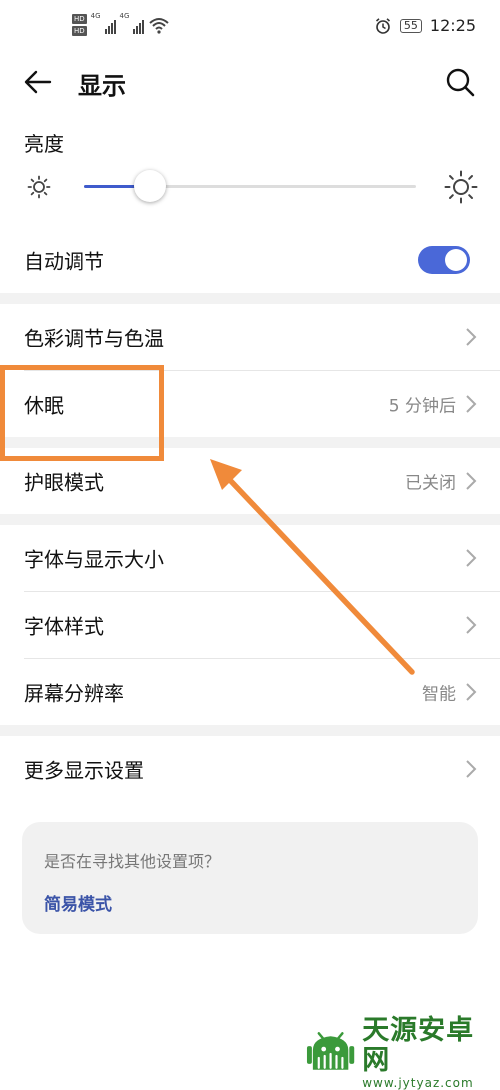 The height and width of the screenshot is (1090, 500). I want to click on eye-comfort-value: 已关闭, so click(430, 483).